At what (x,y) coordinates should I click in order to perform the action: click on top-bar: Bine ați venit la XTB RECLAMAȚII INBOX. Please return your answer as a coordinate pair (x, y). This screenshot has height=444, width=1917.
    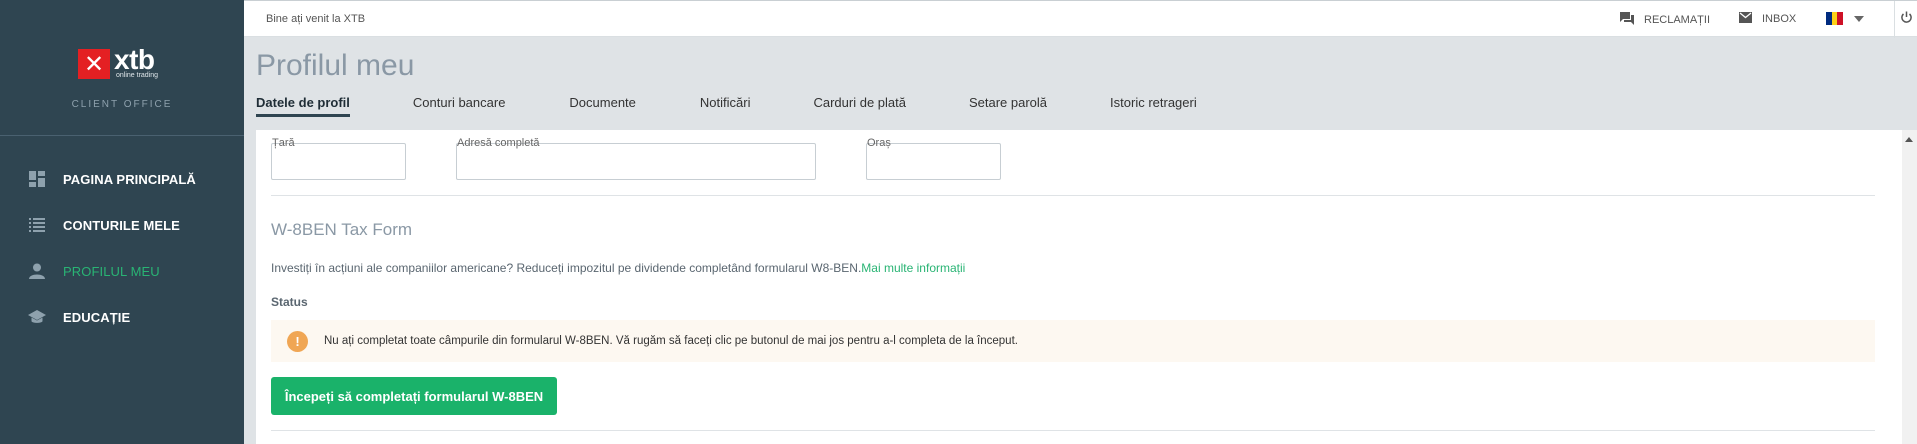
    Looking at the image, I should click on (1080, 19).